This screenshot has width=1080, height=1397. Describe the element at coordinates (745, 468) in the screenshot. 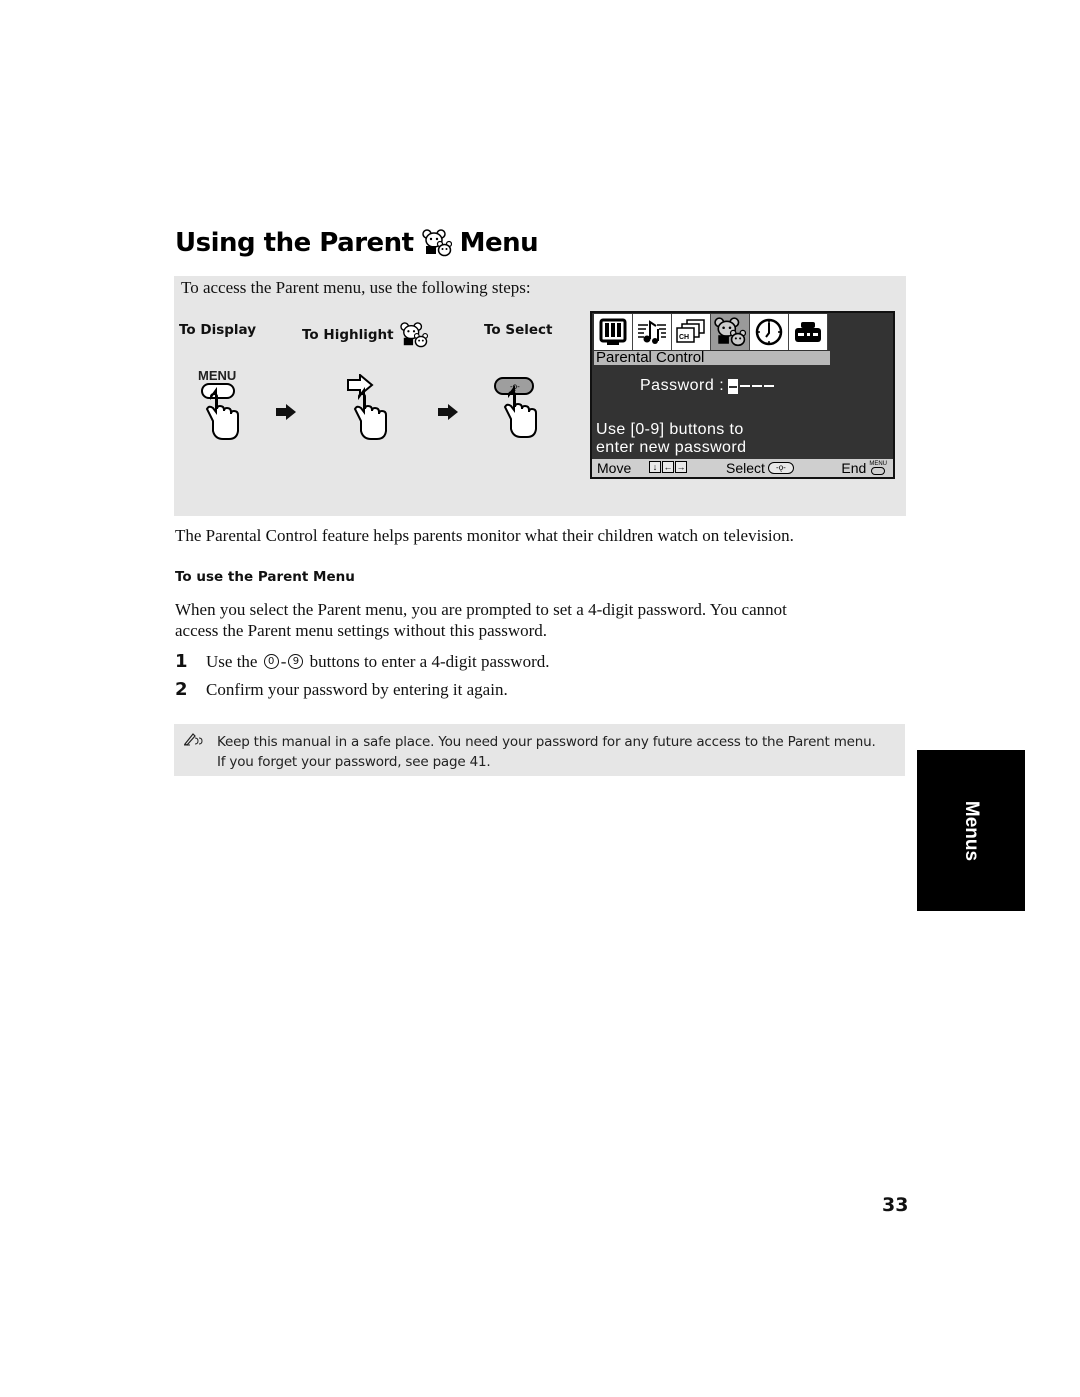

I see `footer-select-label: Select` at that location.